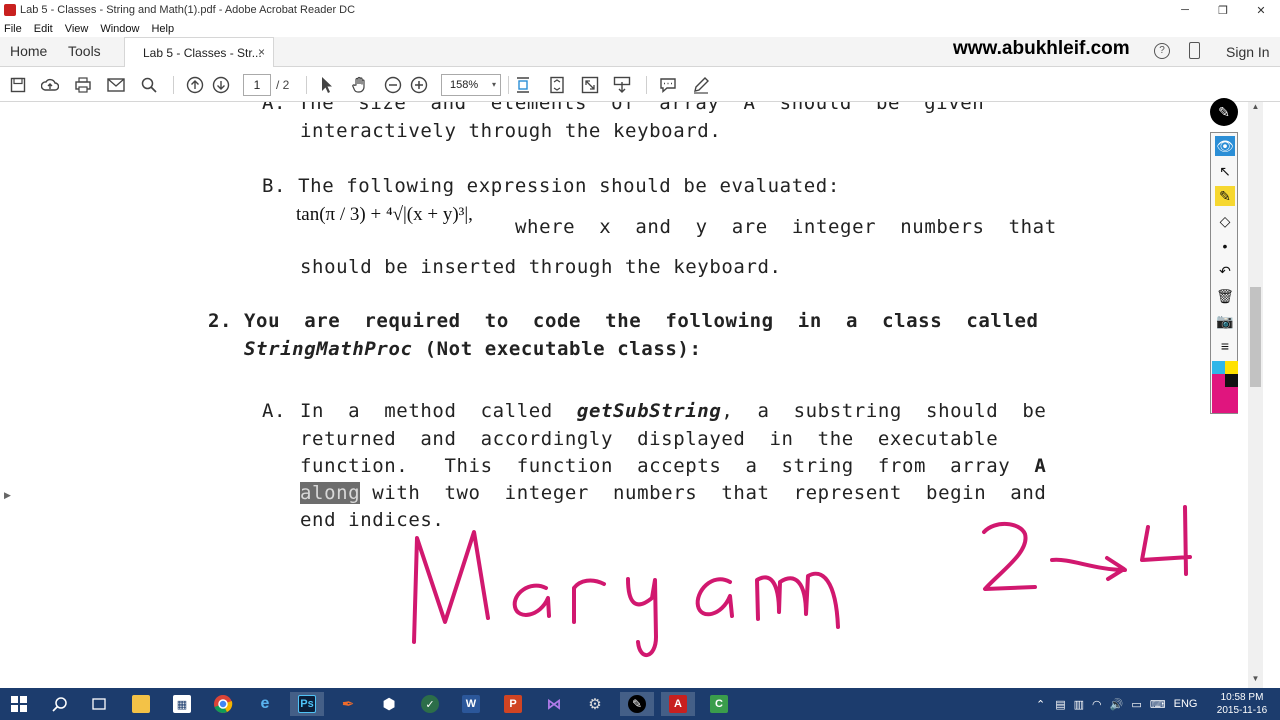 The width and height of the screenshot is (1280, 720). What do you see at coordinates (1218, 380) in the screenshot?
I see `color-swatch-pink` at bounding box center [1218, 380].